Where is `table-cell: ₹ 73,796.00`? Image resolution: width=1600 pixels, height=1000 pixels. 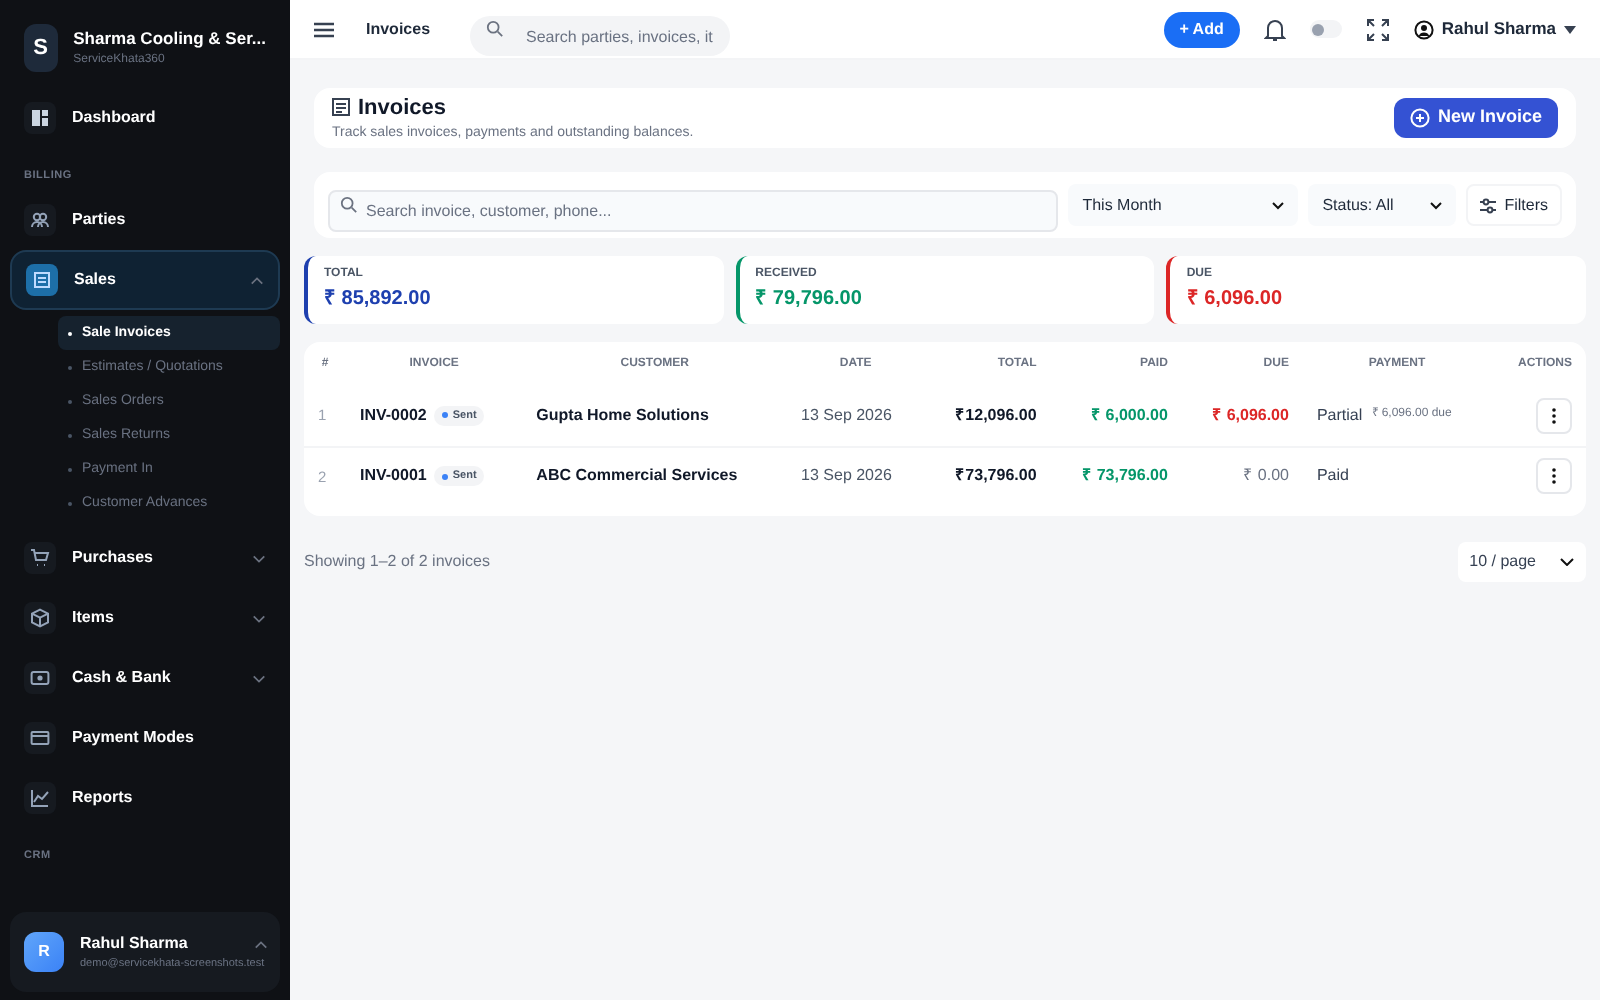
table-cell: ₹ 73,796.00 is located at coordinates (1116, 476).